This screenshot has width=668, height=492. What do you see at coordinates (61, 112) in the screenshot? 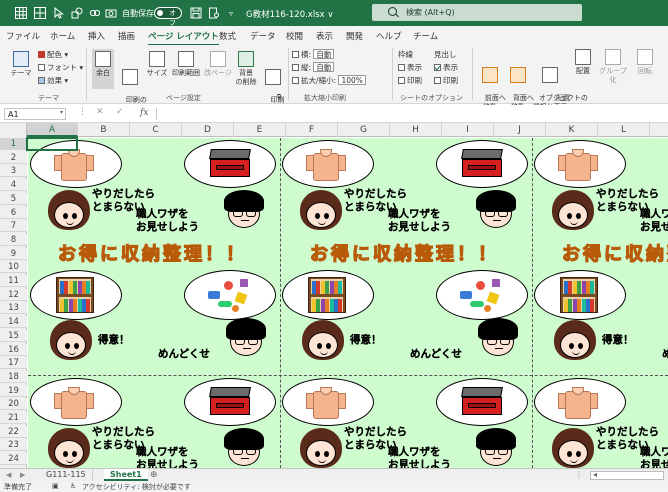
I see `namebox-dropdown-icon: ▾` at bounding box center [61, 112].